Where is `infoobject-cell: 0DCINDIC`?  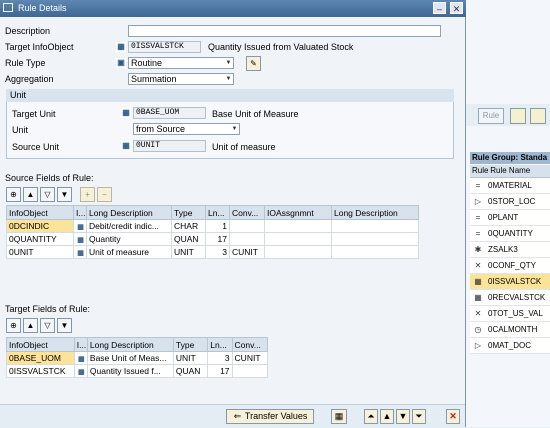
infoobject-cell: 0DCINDIC is located at coordinates (40, 226).